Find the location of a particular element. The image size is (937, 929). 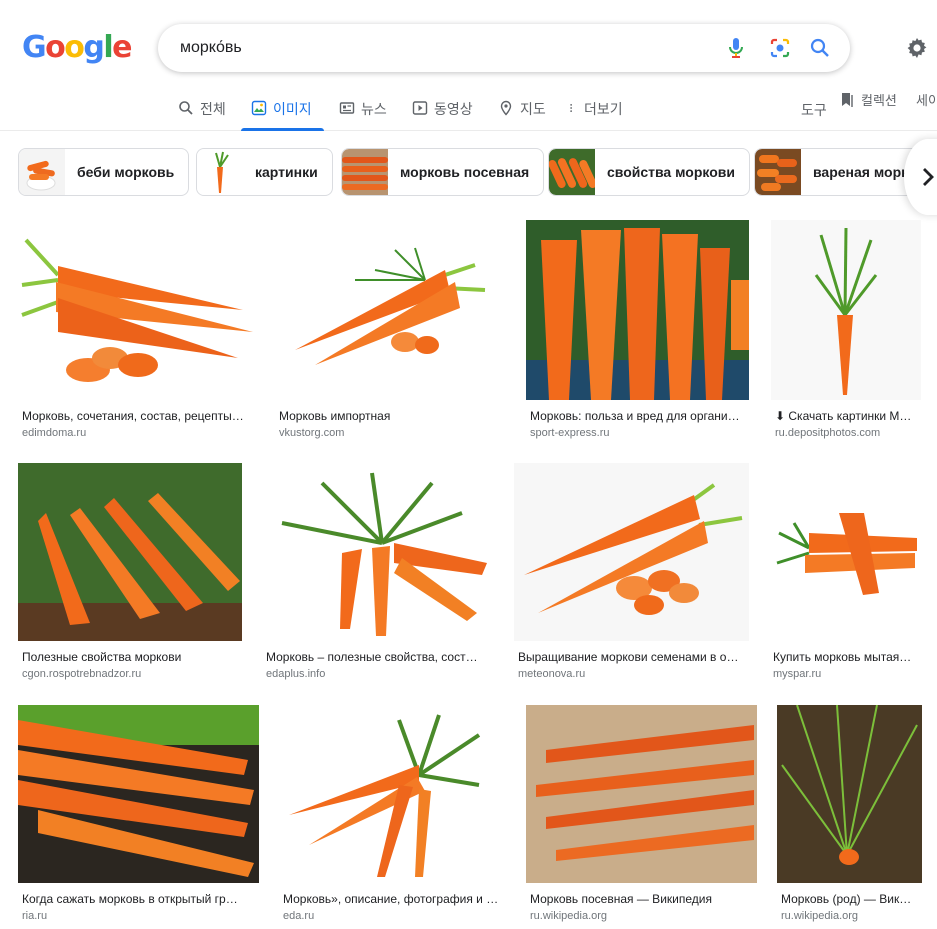

chip-baby-carrots: беби морковь is located at coordinates (104, 172).